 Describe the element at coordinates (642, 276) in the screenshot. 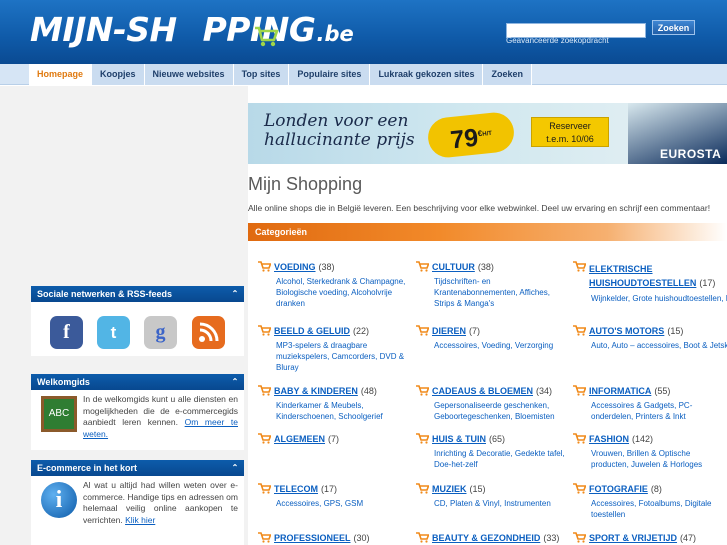

I see `category-link: ELEKTRISCHE HUISHOUDTOESTELLEN` at that location.